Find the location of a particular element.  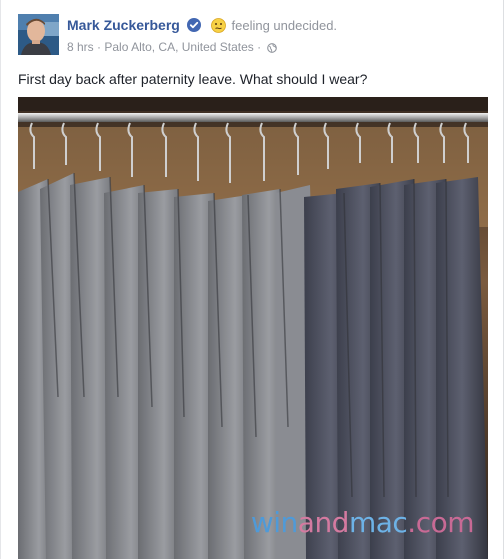

name-line: Mark Zuckerberg feeling undecided. is located at coordinates (202, 25).